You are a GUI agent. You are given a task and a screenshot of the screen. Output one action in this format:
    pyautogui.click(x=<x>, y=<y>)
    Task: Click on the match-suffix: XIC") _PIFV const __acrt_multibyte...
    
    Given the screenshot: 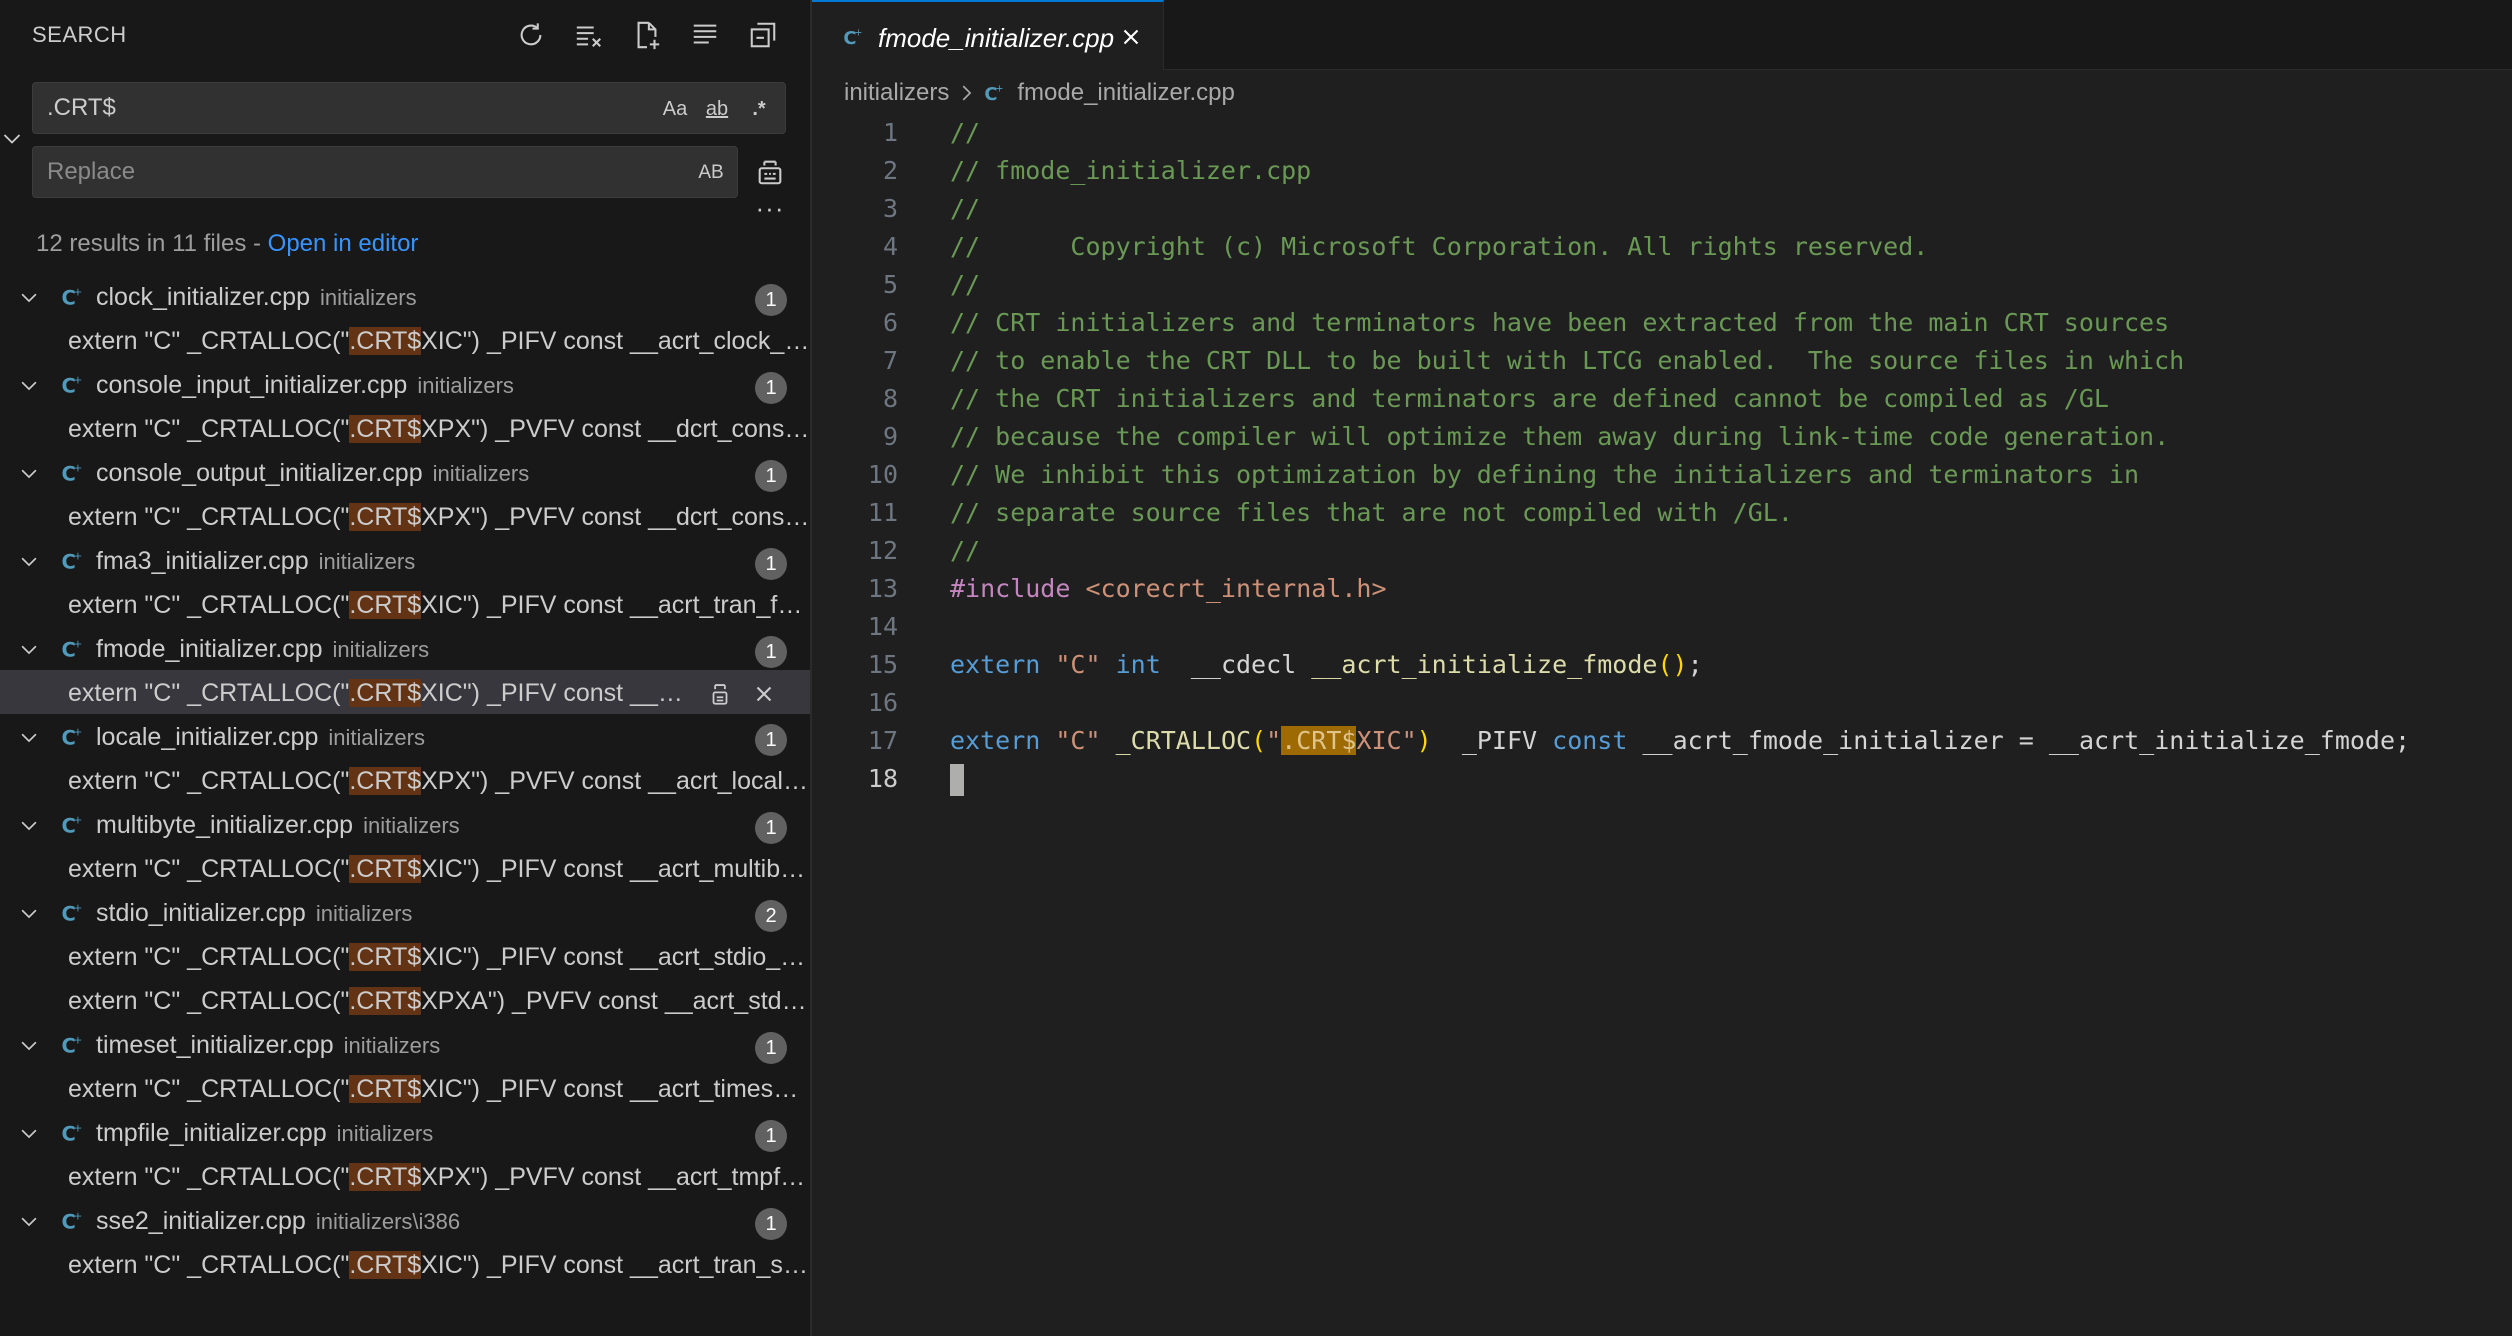 What is the action you would take?
    pyautogui.click(x=615, y=869)
    